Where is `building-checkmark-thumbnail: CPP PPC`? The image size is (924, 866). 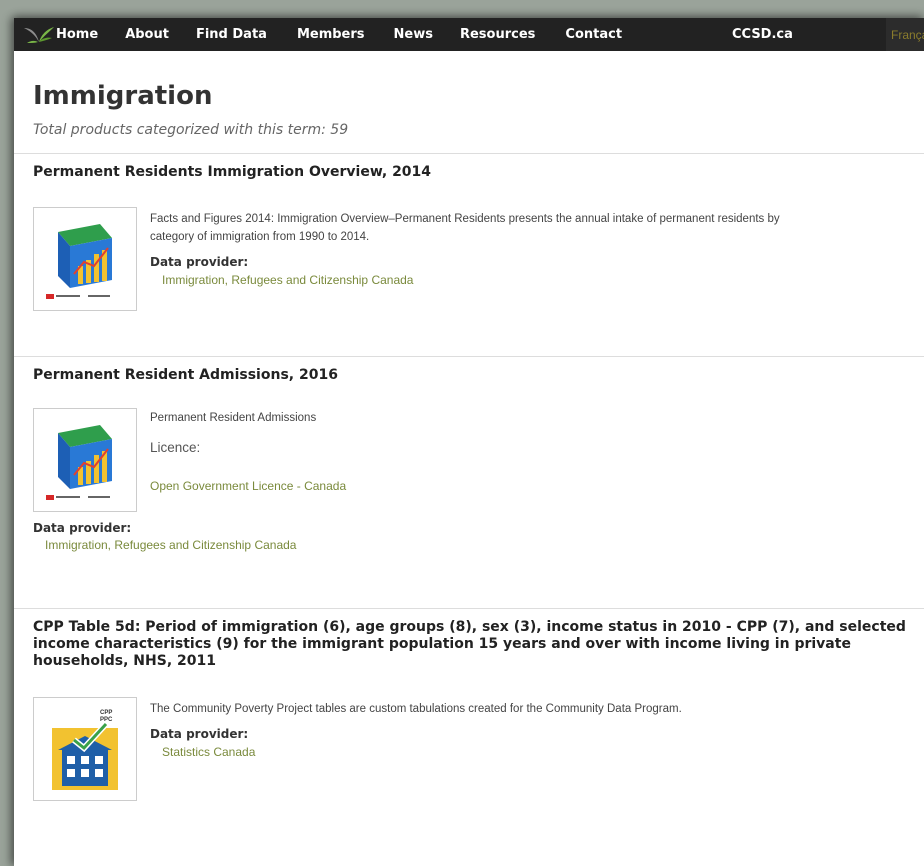
building-checkmark-thumbnail: CPP PPC is located at coordinates (85, 750).